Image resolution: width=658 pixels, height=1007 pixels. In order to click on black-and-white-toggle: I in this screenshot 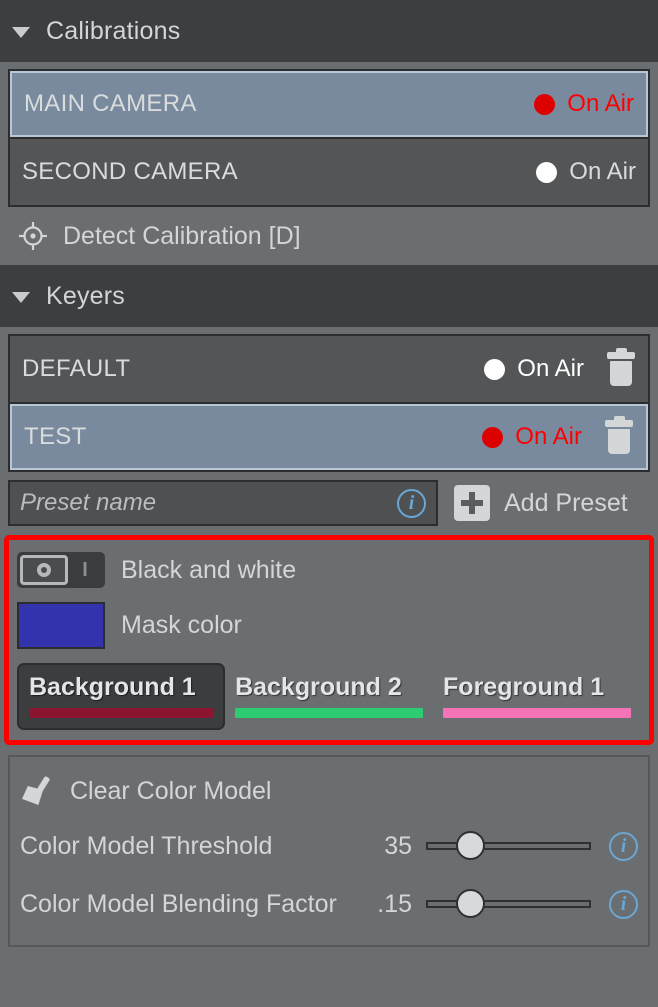, I will do `click(61, 570)`.